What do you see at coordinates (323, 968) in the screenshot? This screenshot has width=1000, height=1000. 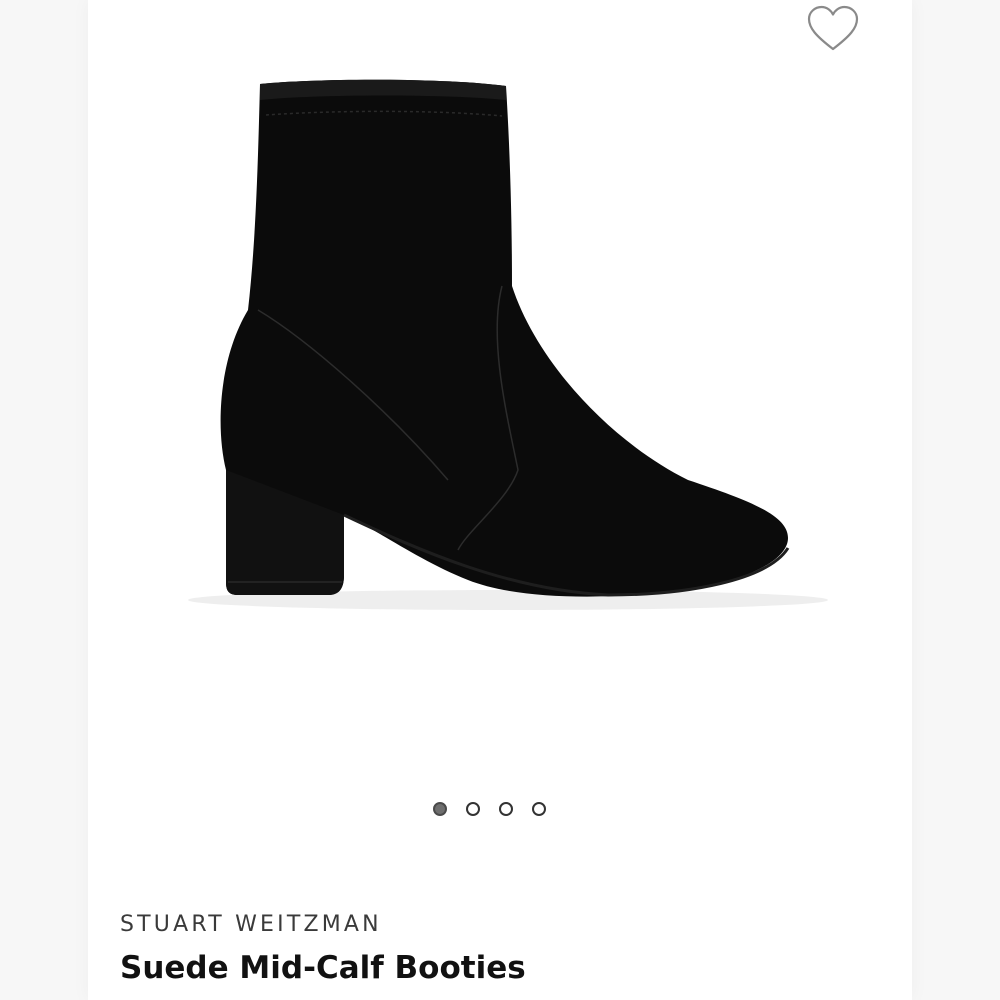 I see `product-title: Suede Mid-Calf Booties` at bounding box center [323, 968].